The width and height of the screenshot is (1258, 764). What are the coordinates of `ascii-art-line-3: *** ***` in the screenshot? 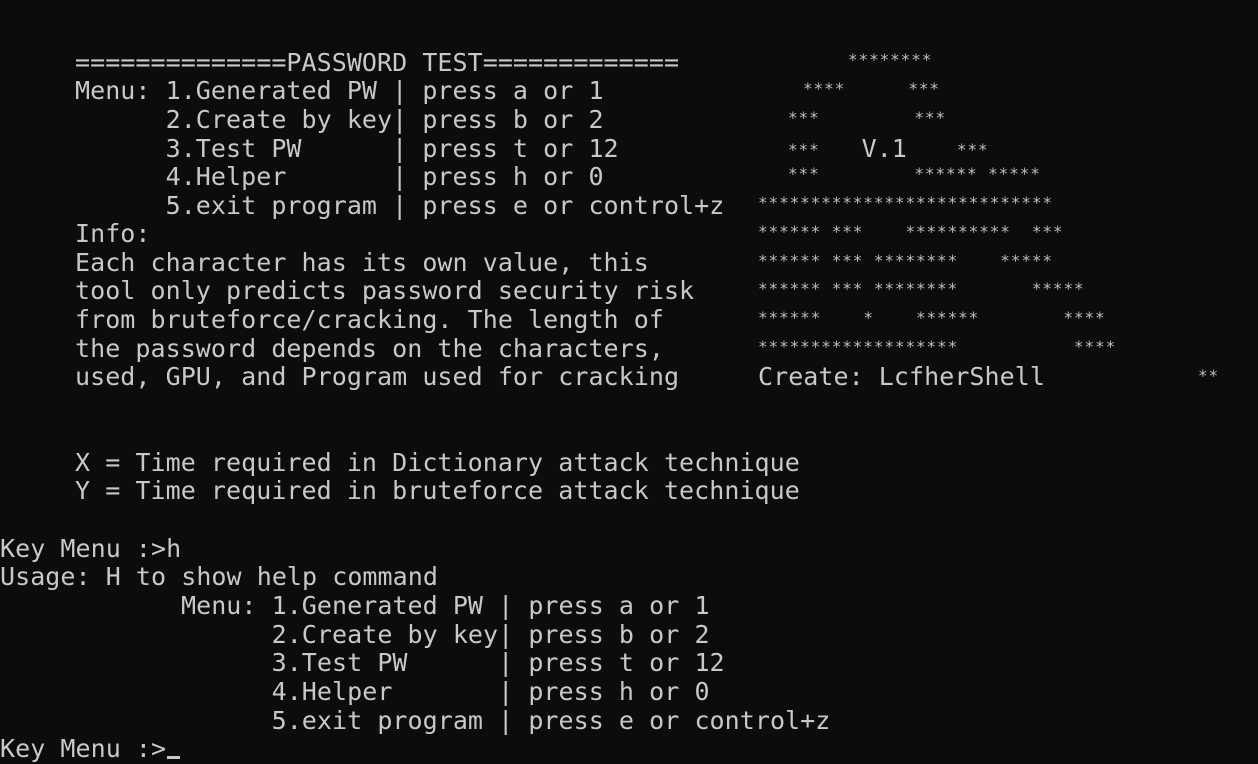 It's located at (867, 117).